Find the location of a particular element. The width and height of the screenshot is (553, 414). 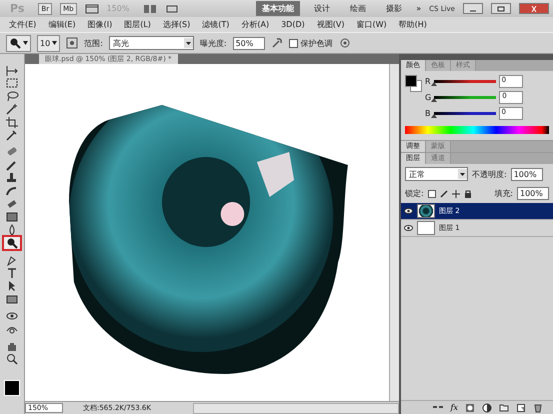

shape-tool-icon is located at coordinates (12, 299).